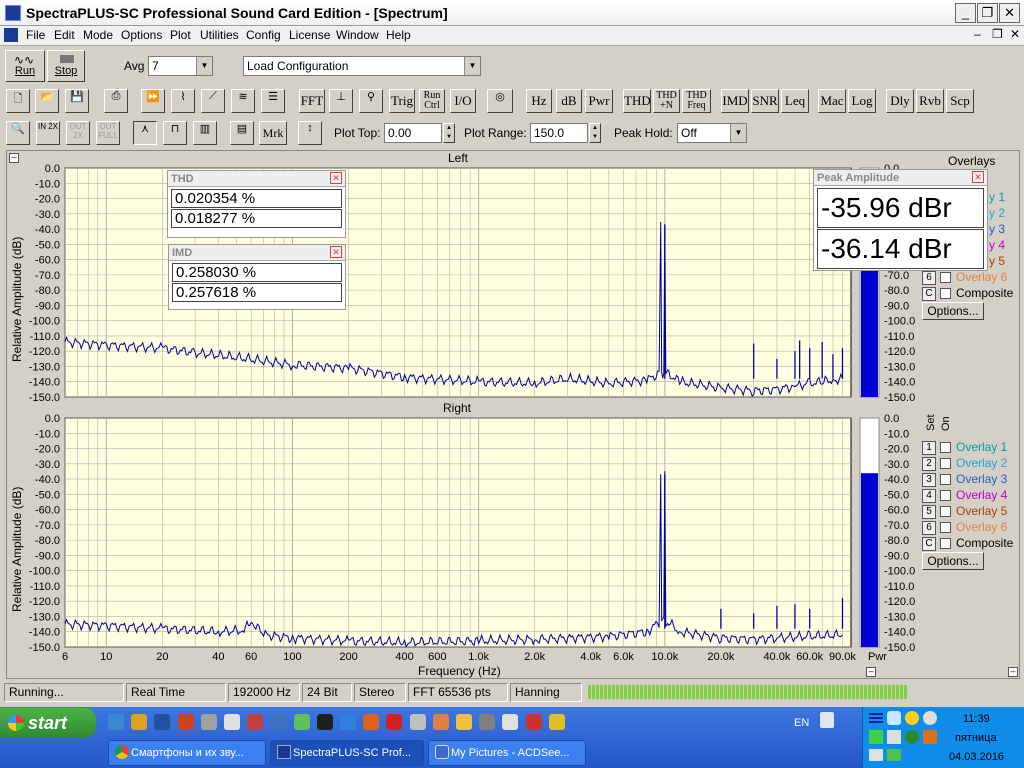 The width and height of the screenshot is (1024, 768). What do you see at coordinates (278, 722) in the screenshot?
I see `calculator-icon` at bounding box center [278, 722].